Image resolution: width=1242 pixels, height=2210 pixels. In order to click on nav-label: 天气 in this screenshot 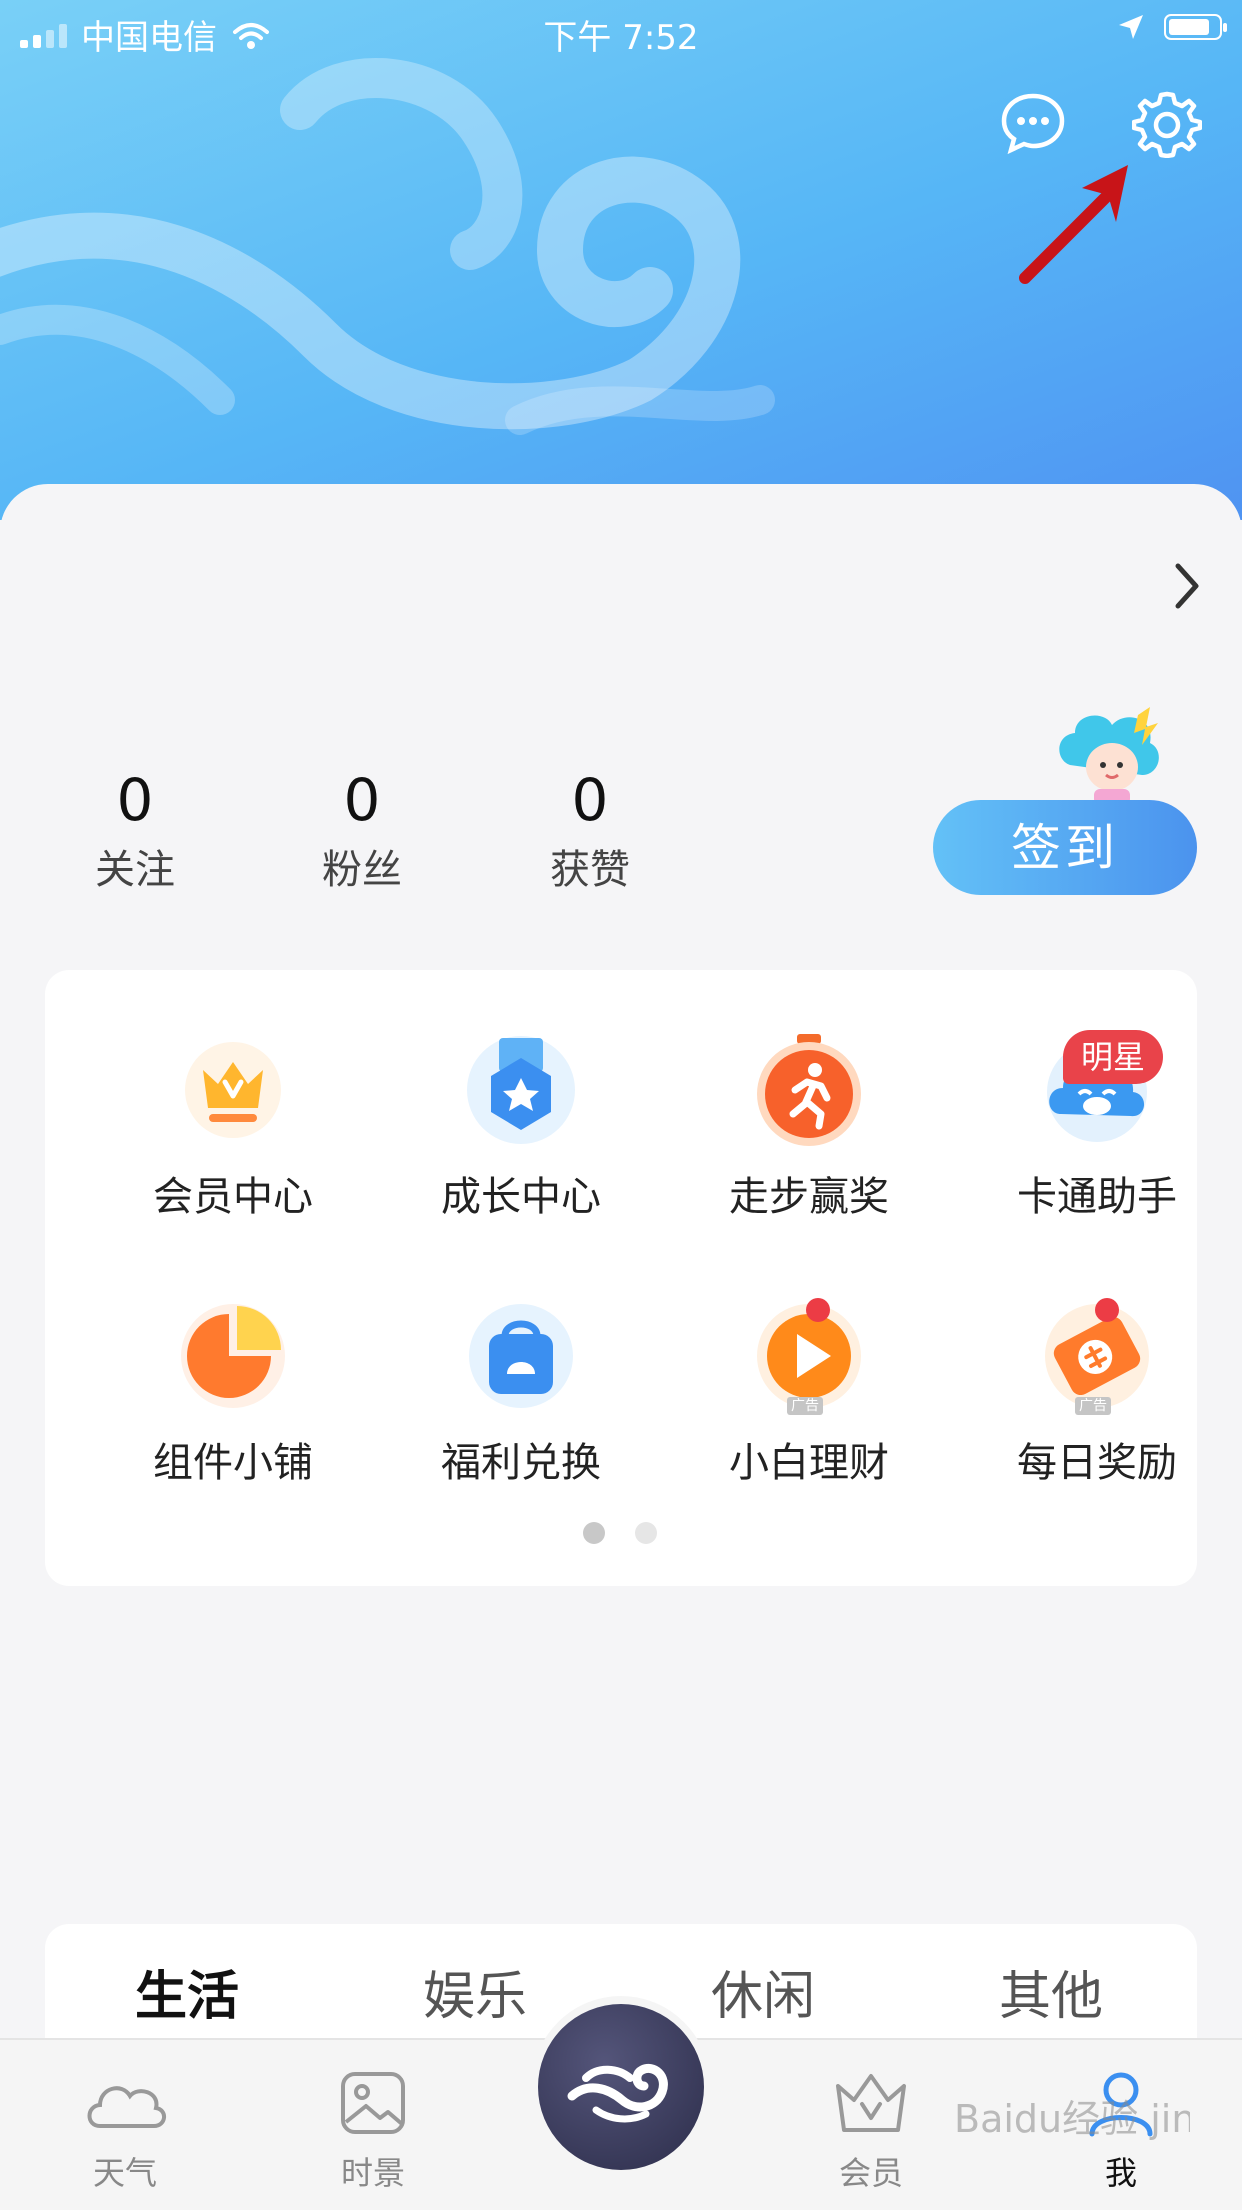, I will do `click(124, 2173)`.